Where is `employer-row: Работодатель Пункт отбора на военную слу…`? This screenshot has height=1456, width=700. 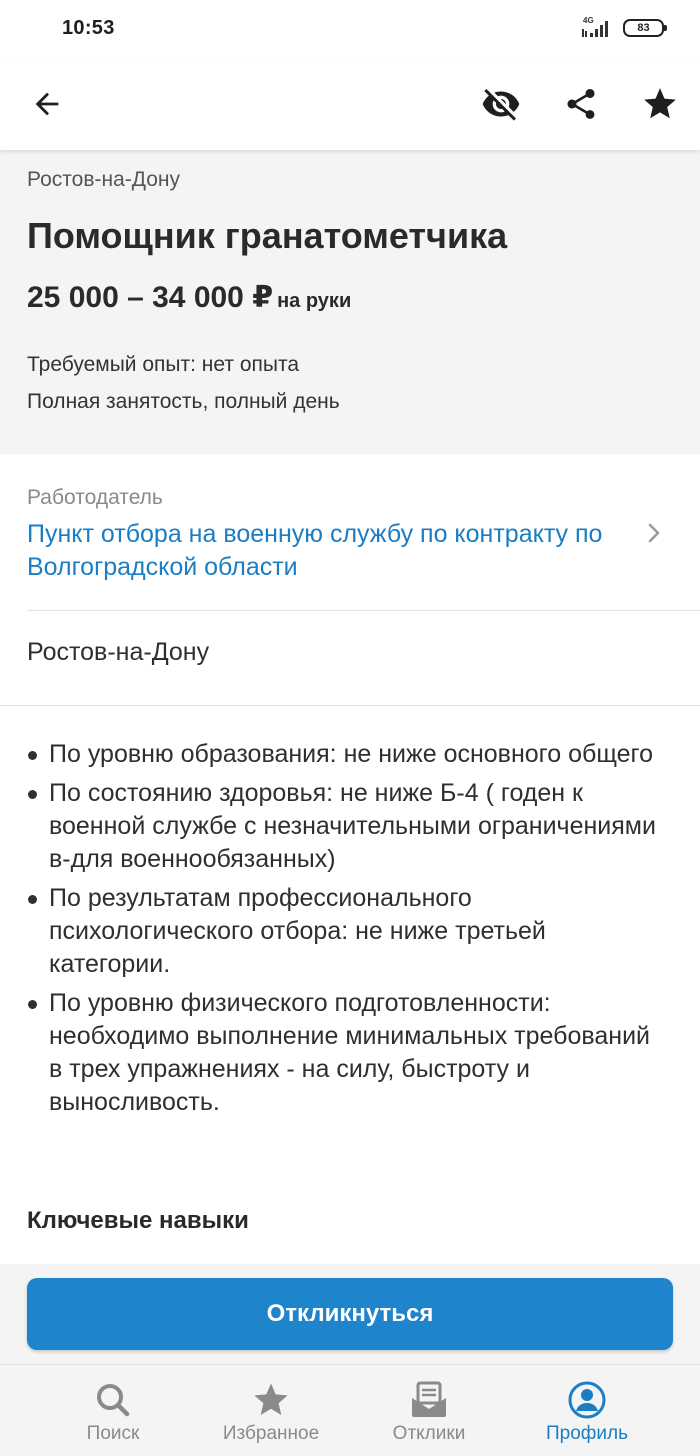 employer-row: Работодатель Пункт отбора на военную слу… is located at coordinates (350, 538).